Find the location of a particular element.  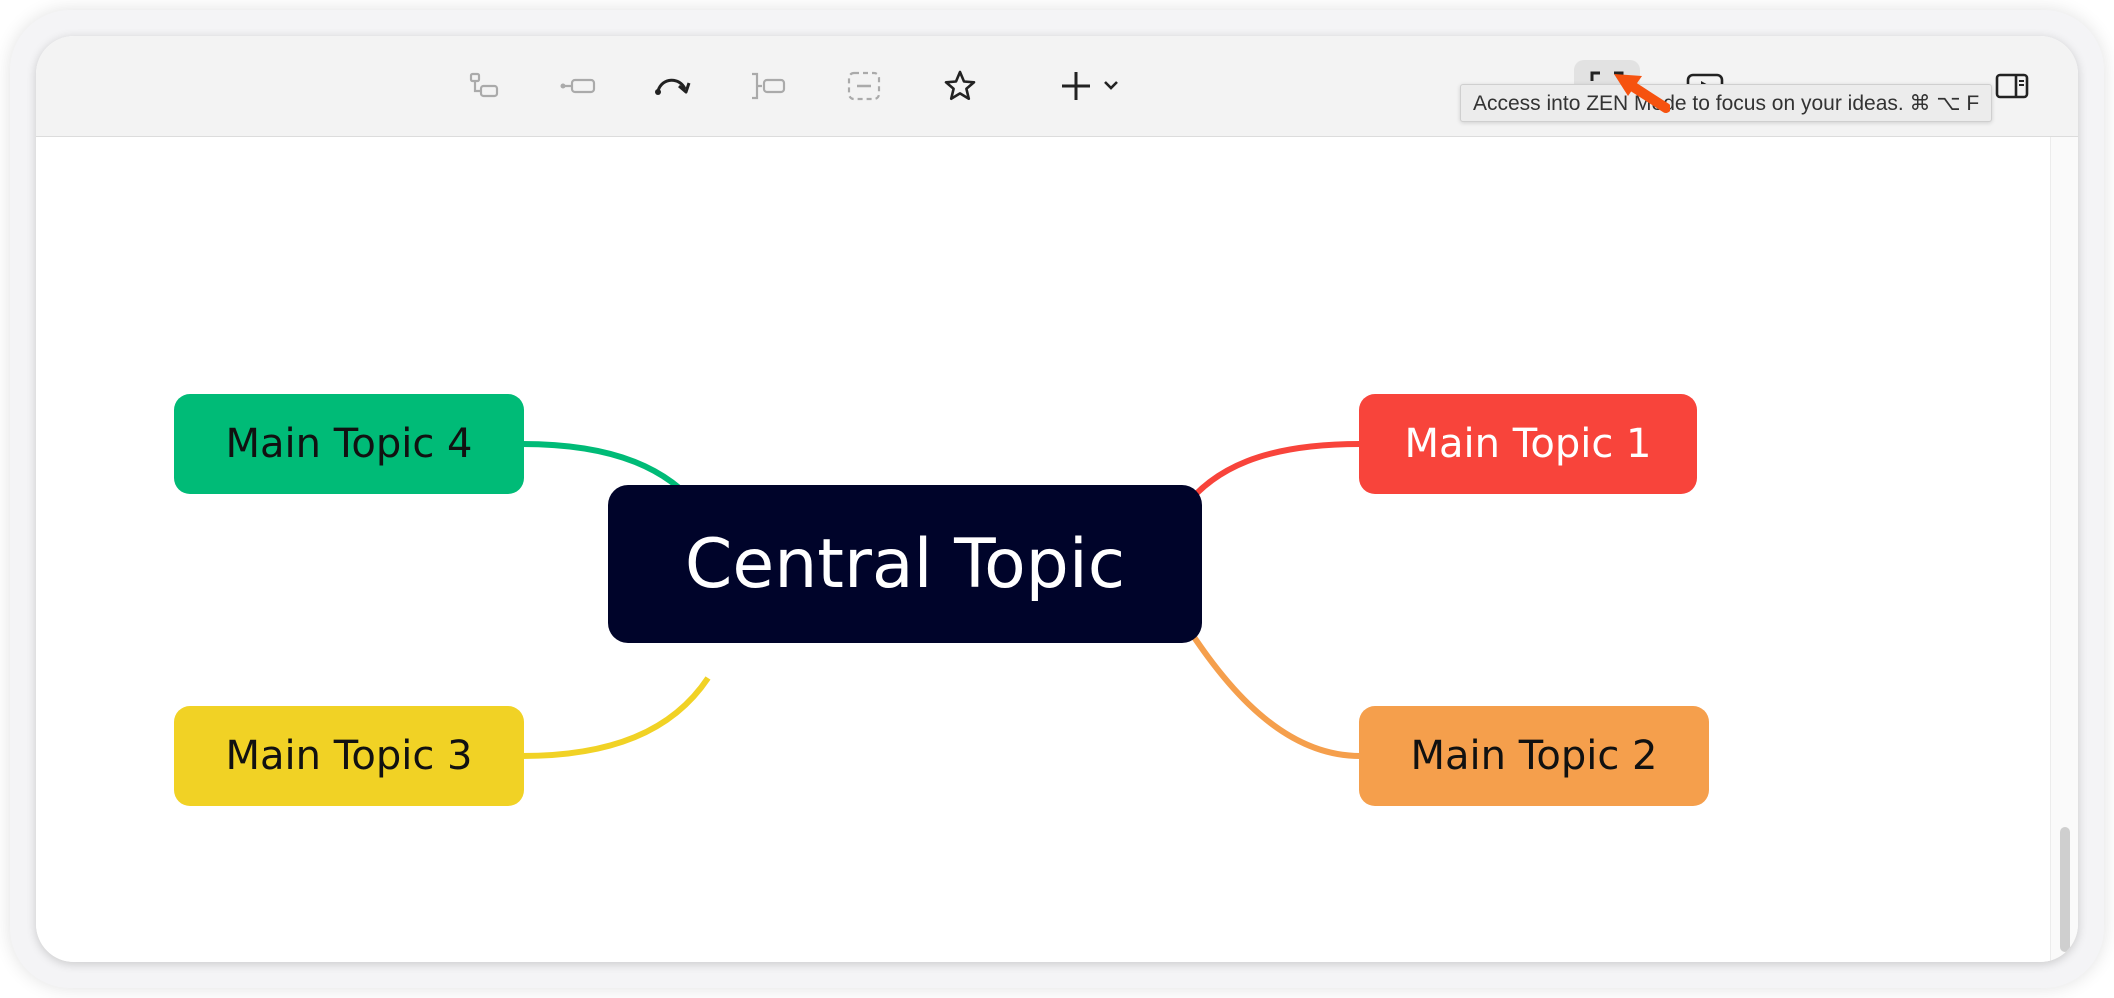

main-topic-2: Main Topic 2 is located at coordinates (1534, 756).